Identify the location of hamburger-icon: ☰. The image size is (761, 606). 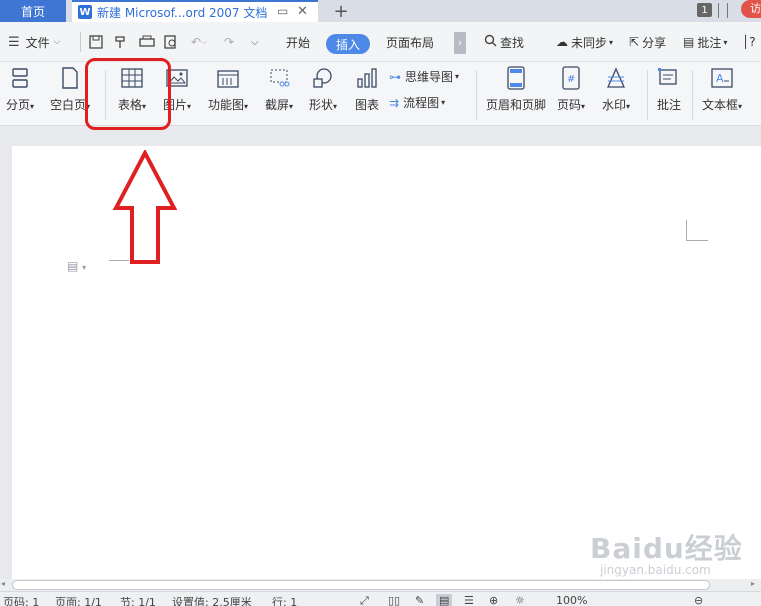
(14, 42).